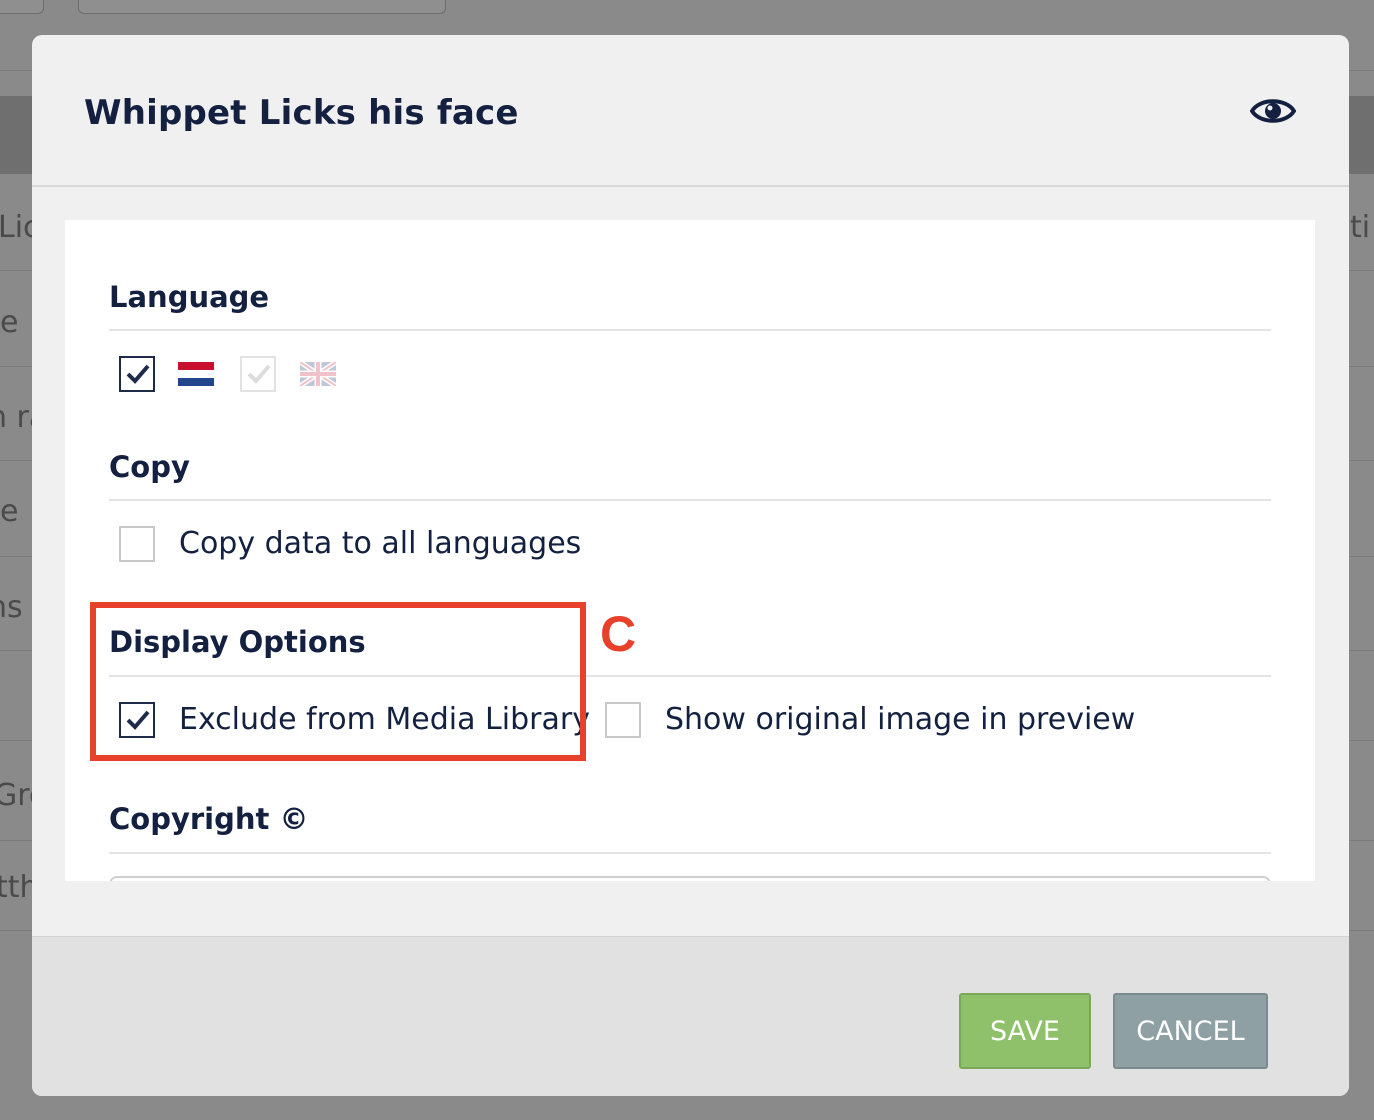 The image size is (1374, 1120). I want to click on section-title-display-options: Display Options, so click(237, 642).